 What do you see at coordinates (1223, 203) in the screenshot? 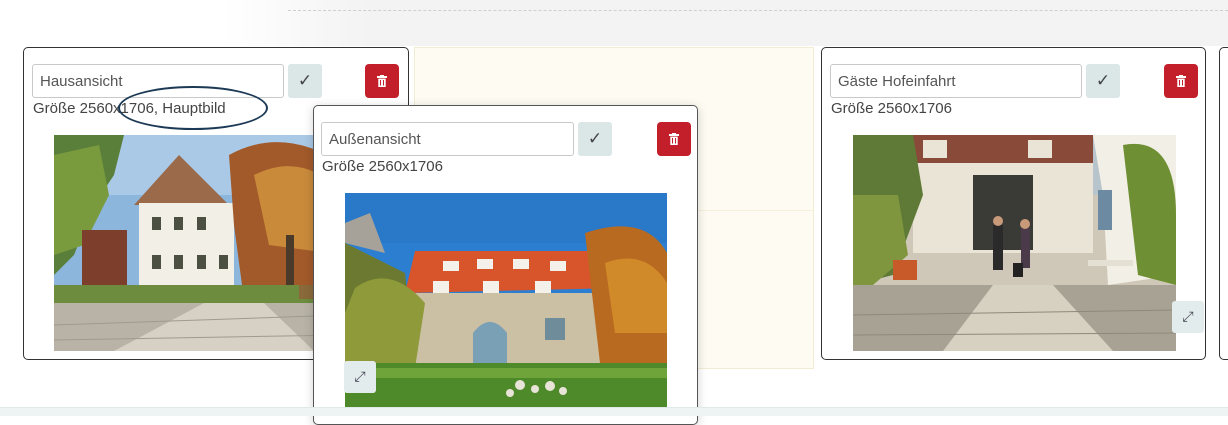
I see `image-card-partial` at bounding box center [1223, 203].